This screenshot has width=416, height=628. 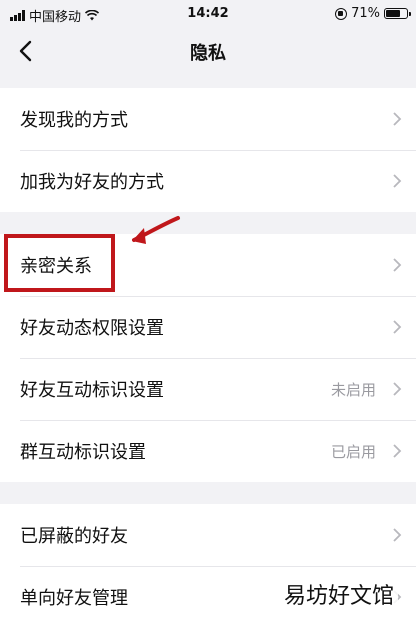 What do you see at coordinates (341, 13) in the screenshot?
I see `rotation-lock-icon` at bounding box center [341, 13].